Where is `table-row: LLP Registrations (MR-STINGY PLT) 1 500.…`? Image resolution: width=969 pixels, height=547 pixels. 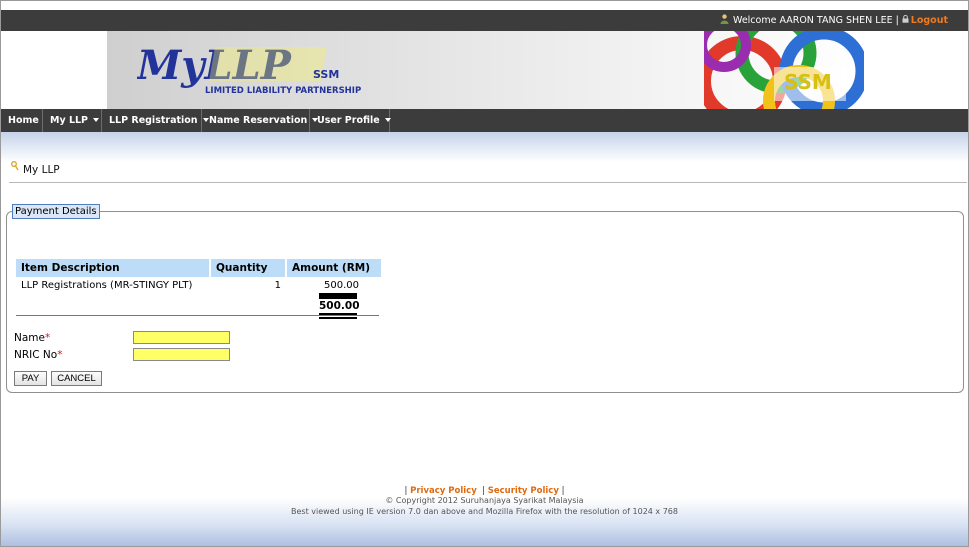 table-row: LLP Registrations (MR-STINGY PLT) 1 500.… is located at coordinates (198, 284).